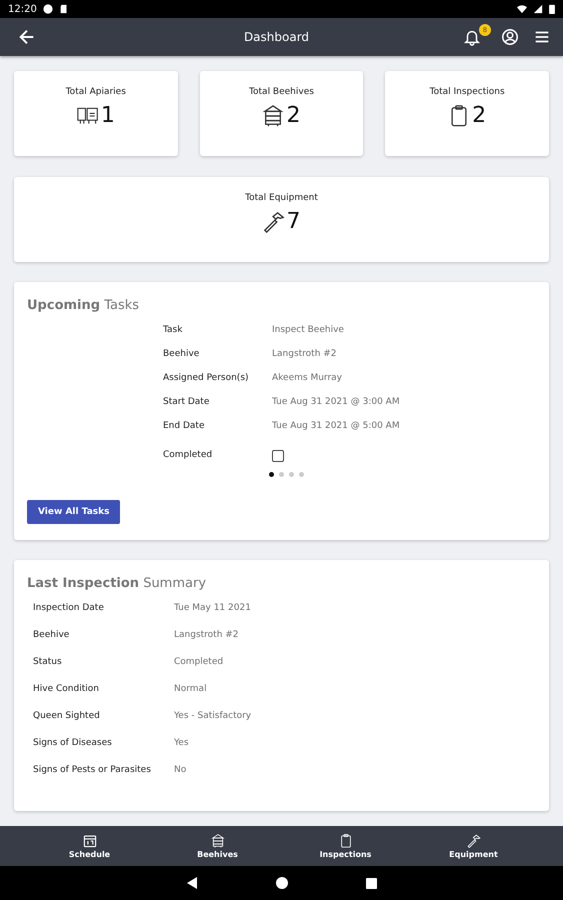 The width and height of the screenshot is (563, 900). Describe the element at coordinates (371, 883) in the screenshot. I see `recents-nav-icon` at that location.